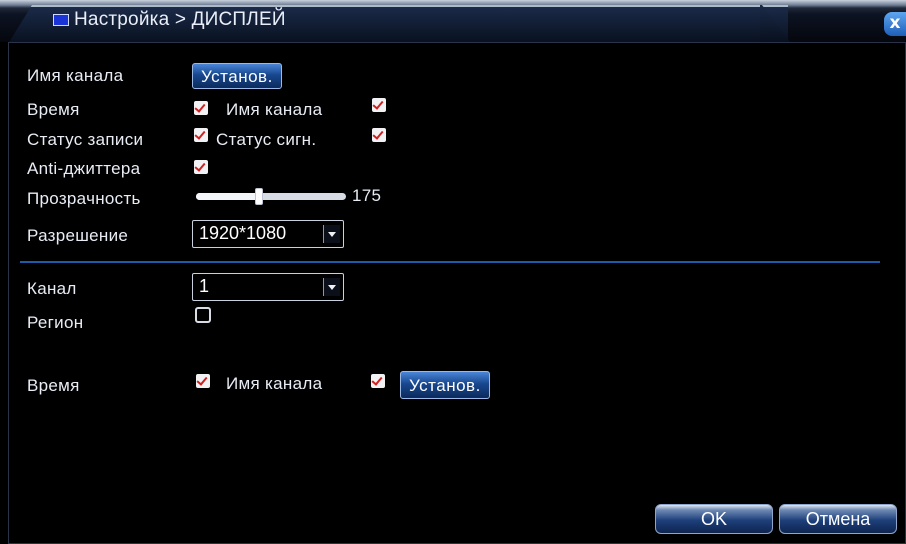 The width and height of the screenshot is (906, 544). Describe the element at coordinates (268, 287) in the screenshot. I see `channel-select: 1` at that location.